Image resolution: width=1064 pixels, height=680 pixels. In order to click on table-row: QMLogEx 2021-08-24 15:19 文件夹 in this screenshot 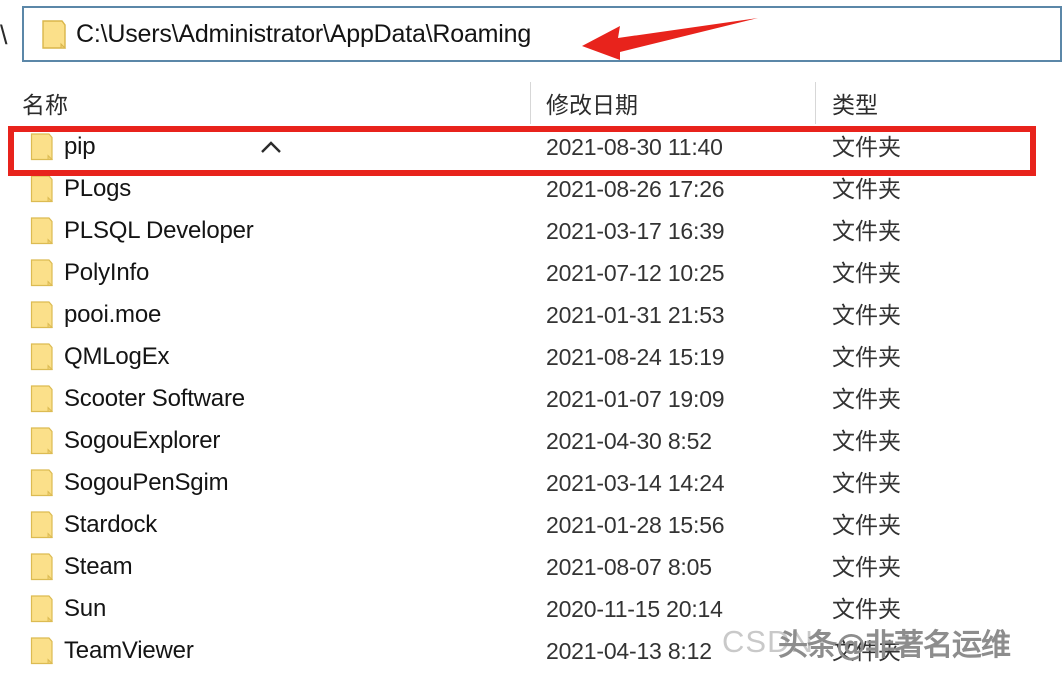, I will do `click(532, 357)`.